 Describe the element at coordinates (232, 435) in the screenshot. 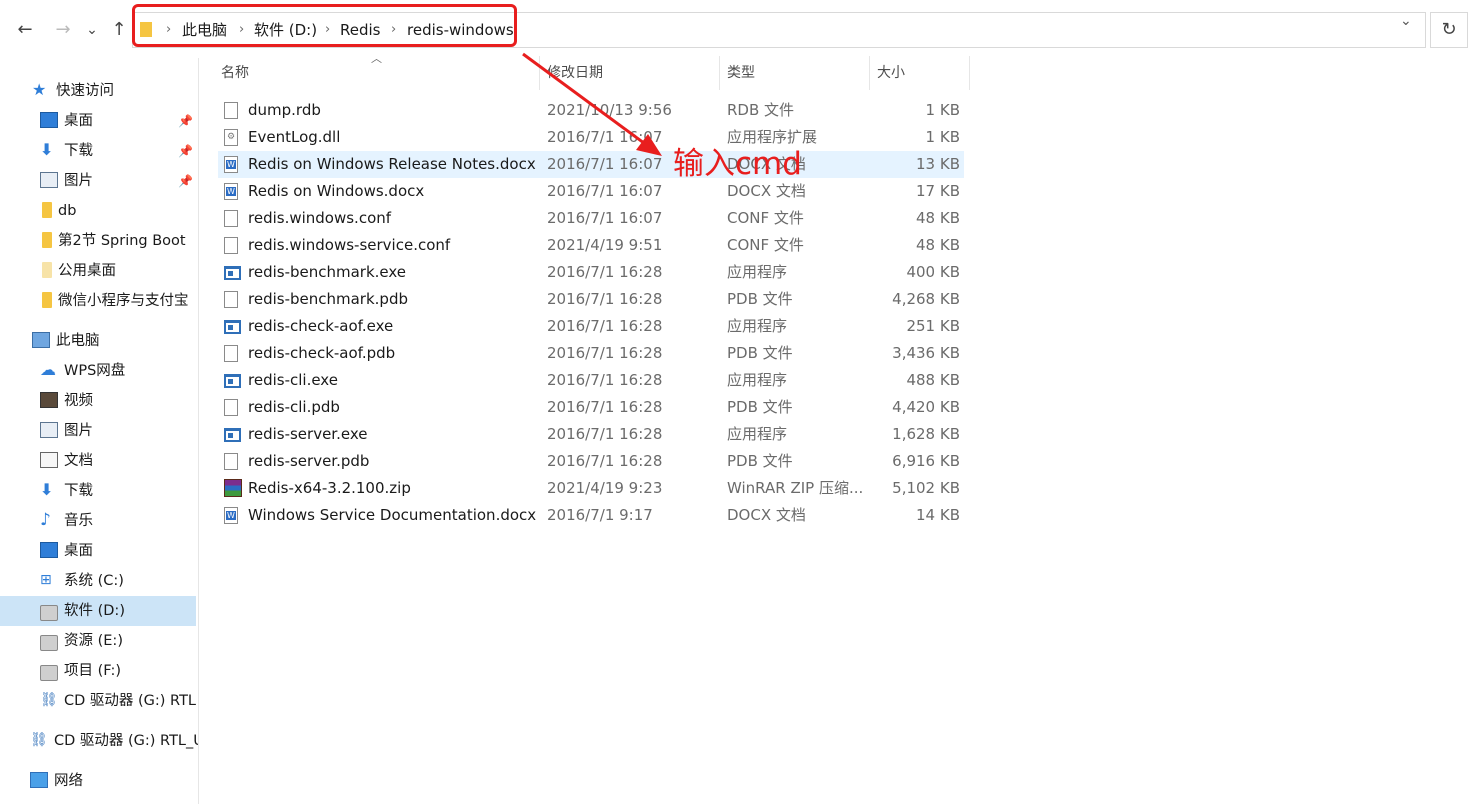

I see `application-icon` at that location.